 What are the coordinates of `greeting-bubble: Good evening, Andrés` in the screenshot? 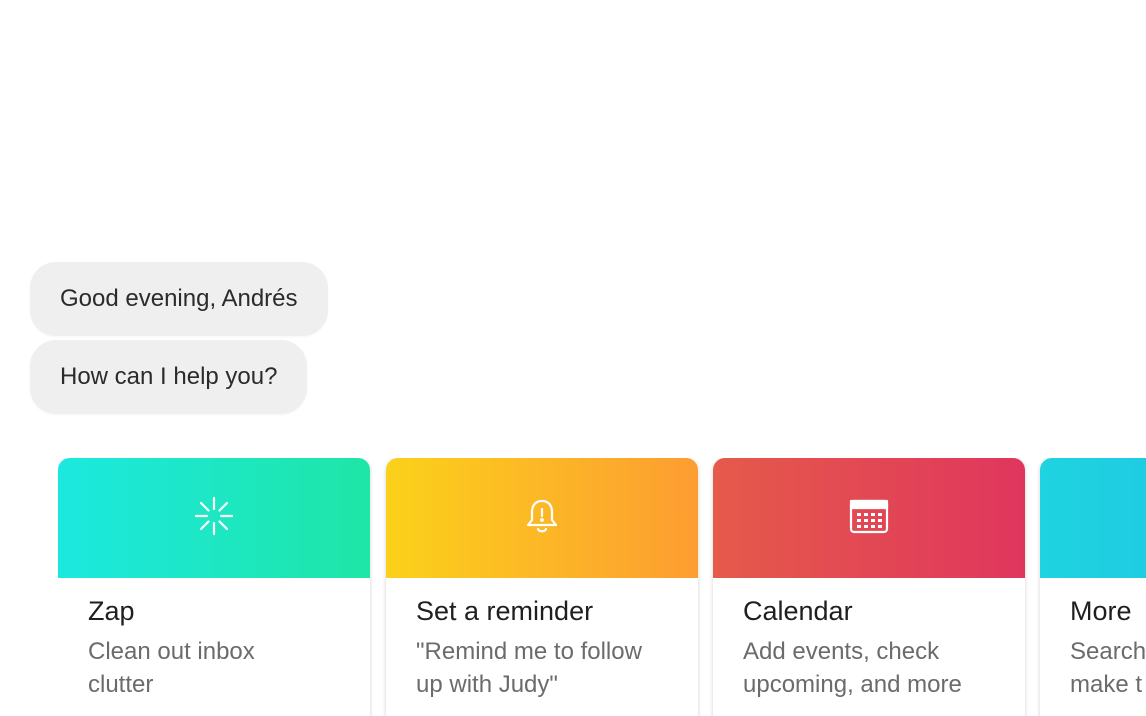 It's located at (179, 299).